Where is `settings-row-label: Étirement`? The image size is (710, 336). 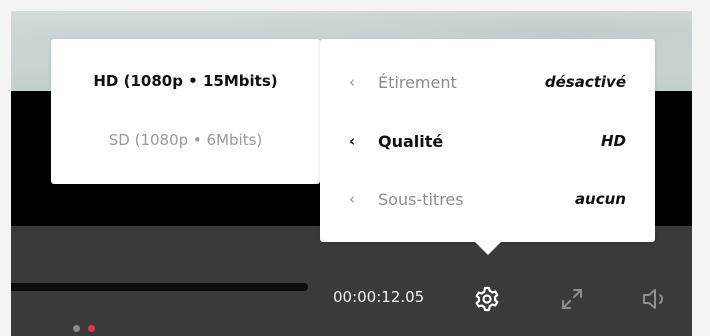
settings-row-label: Étirement is located at coordinates (417, 82).